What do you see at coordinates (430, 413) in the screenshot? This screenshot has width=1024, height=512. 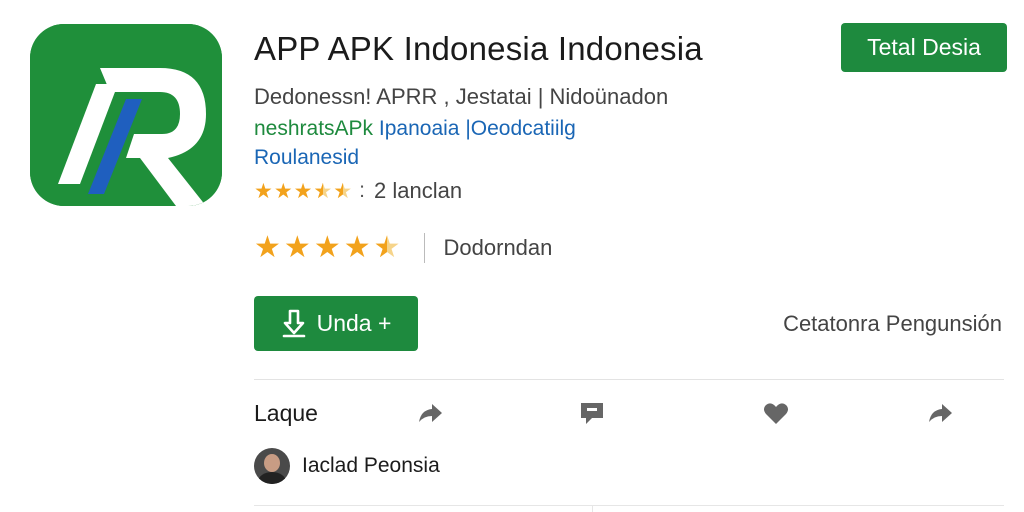 I see `share-icon` at bounding box center [430, 413].